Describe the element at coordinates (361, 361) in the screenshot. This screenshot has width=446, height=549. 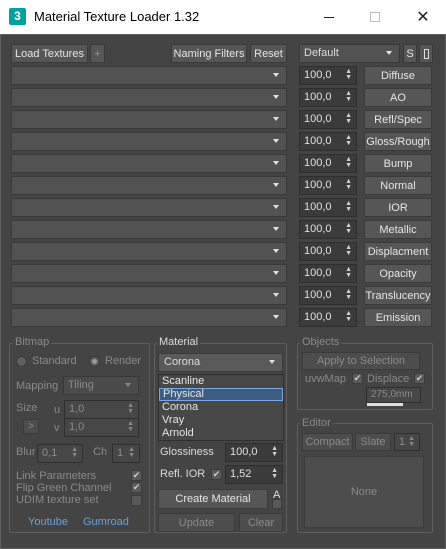
I see `apply-to-selection-button: Apply to Selection` at that location.